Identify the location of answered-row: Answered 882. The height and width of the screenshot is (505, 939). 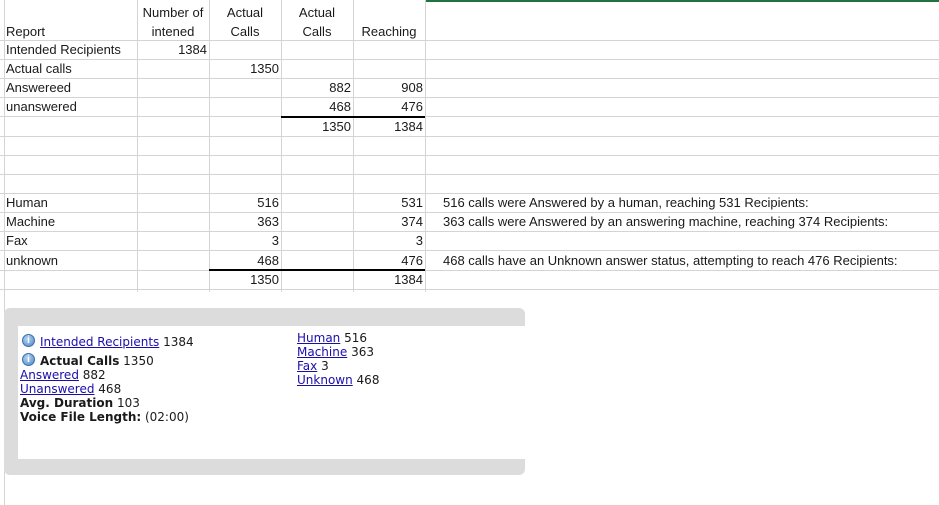
(63, 375).